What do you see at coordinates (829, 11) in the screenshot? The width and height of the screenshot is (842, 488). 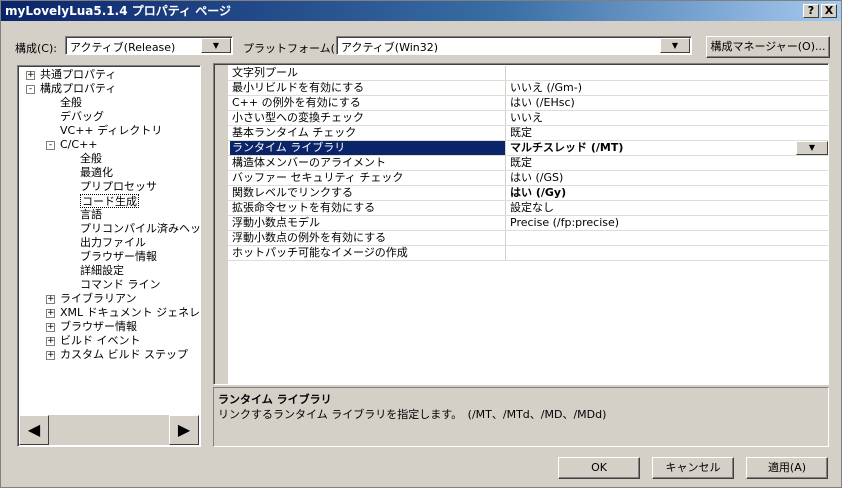 I see `close-icon: X` at bounding box center [829, 11].